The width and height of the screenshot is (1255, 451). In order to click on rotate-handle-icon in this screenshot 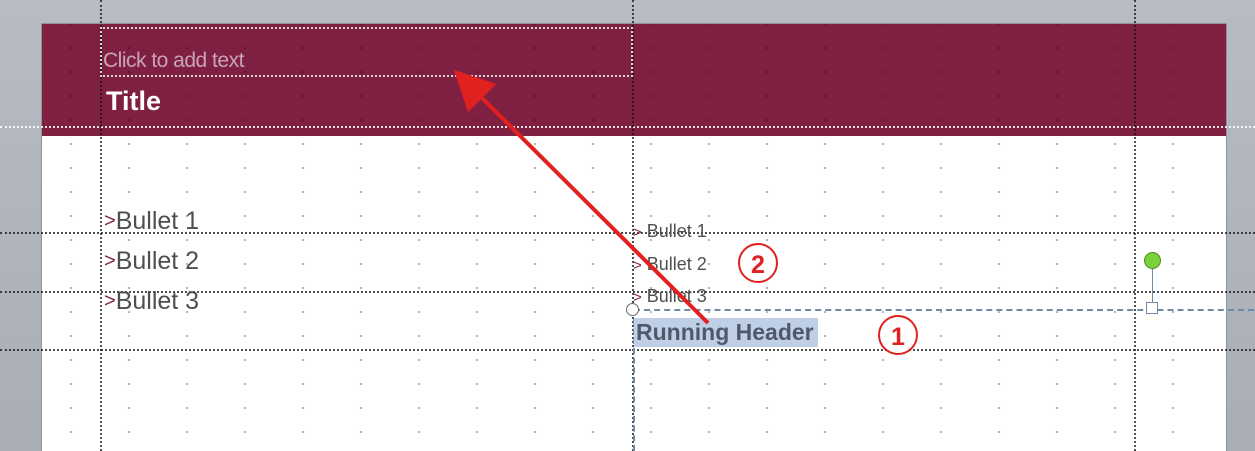, I will do `click(1152, 260)`.